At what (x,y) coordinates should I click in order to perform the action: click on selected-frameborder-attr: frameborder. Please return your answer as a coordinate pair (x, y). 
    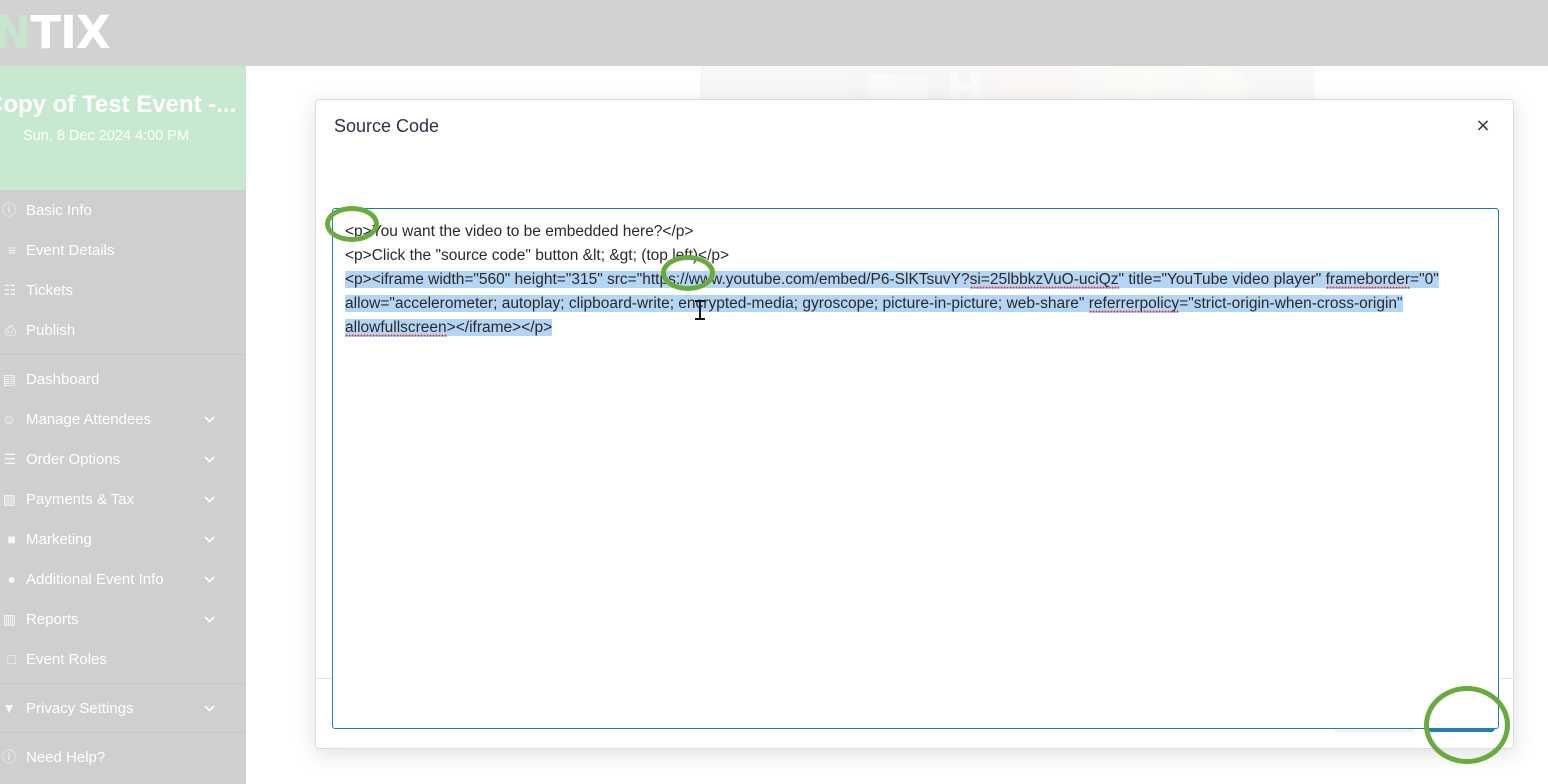
    Looking at the image, I should click on (1368, 280).